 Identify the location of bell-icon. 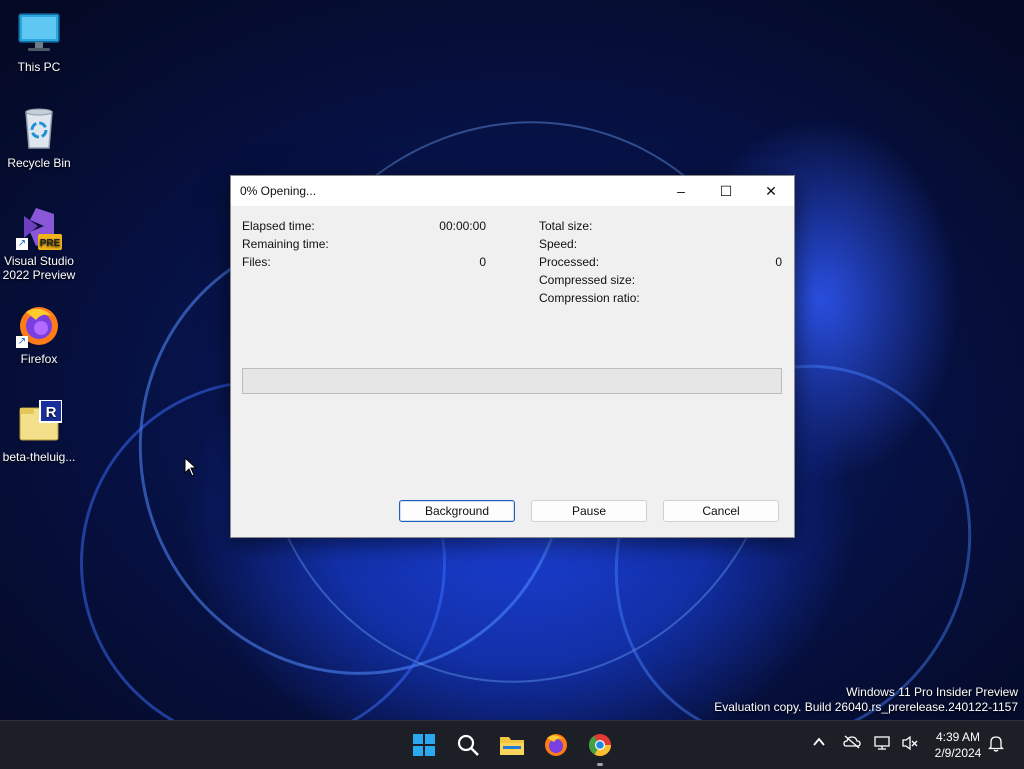
(996, 744).